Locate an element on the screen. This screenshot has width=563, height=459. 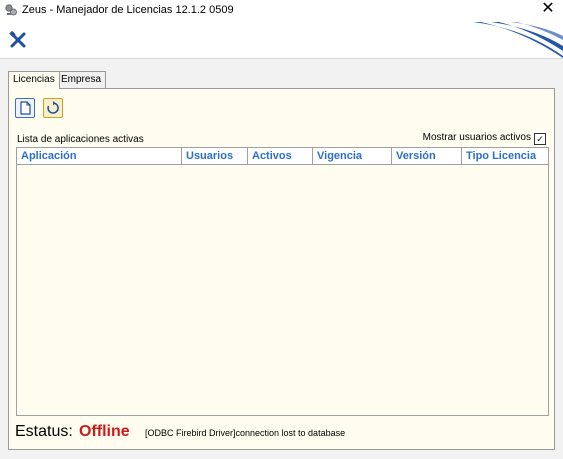
close-icon: ✕ is located at coordinates (548, 8).